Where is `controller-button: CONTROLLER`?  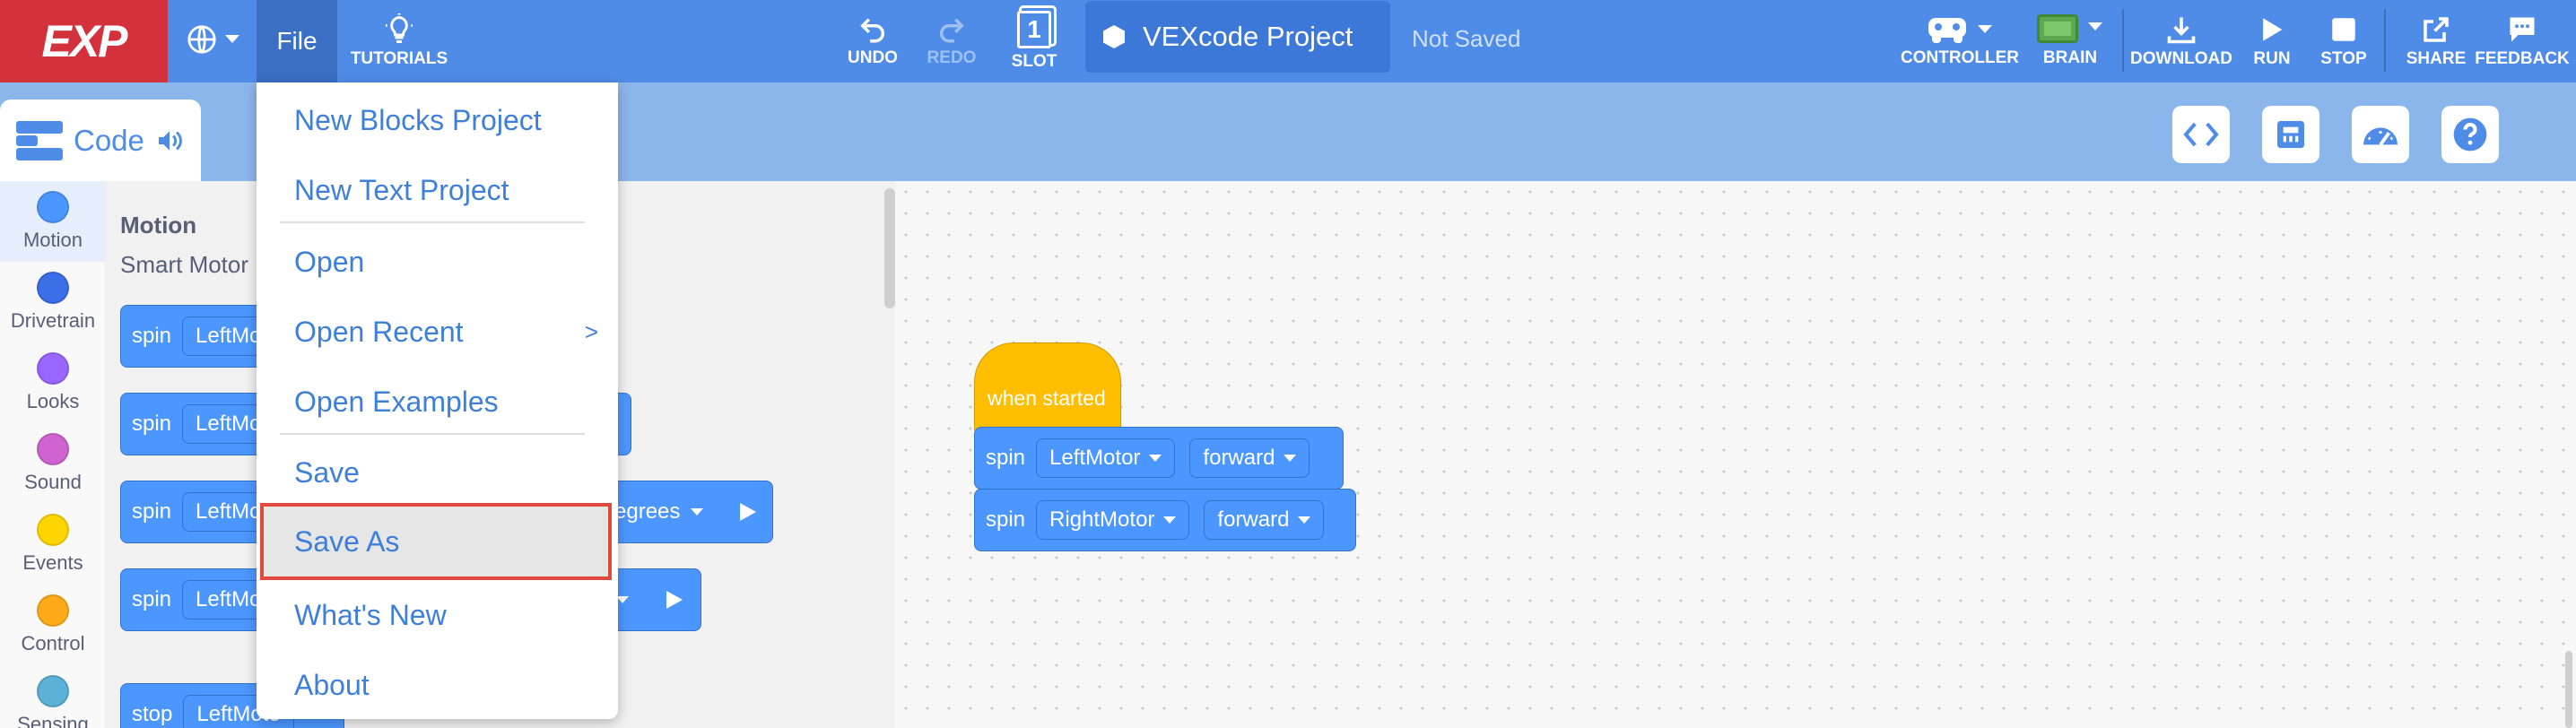
controller-button: CONTROLLER is located at coordinates (1960, 41).